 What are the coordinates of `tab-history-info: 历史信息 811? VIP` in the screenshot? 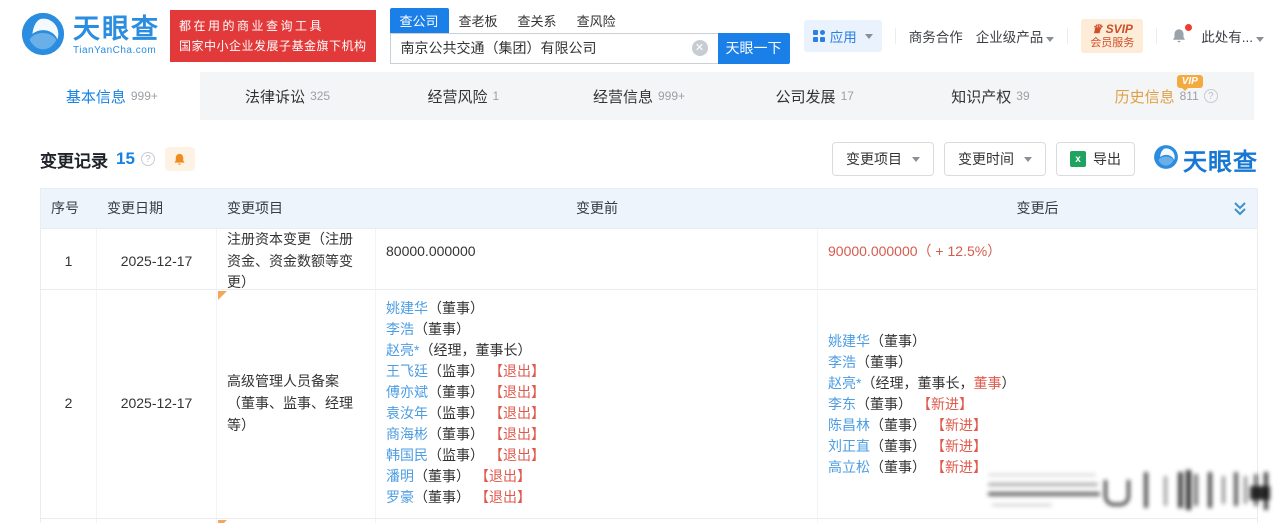 It's located at (1166, 96).